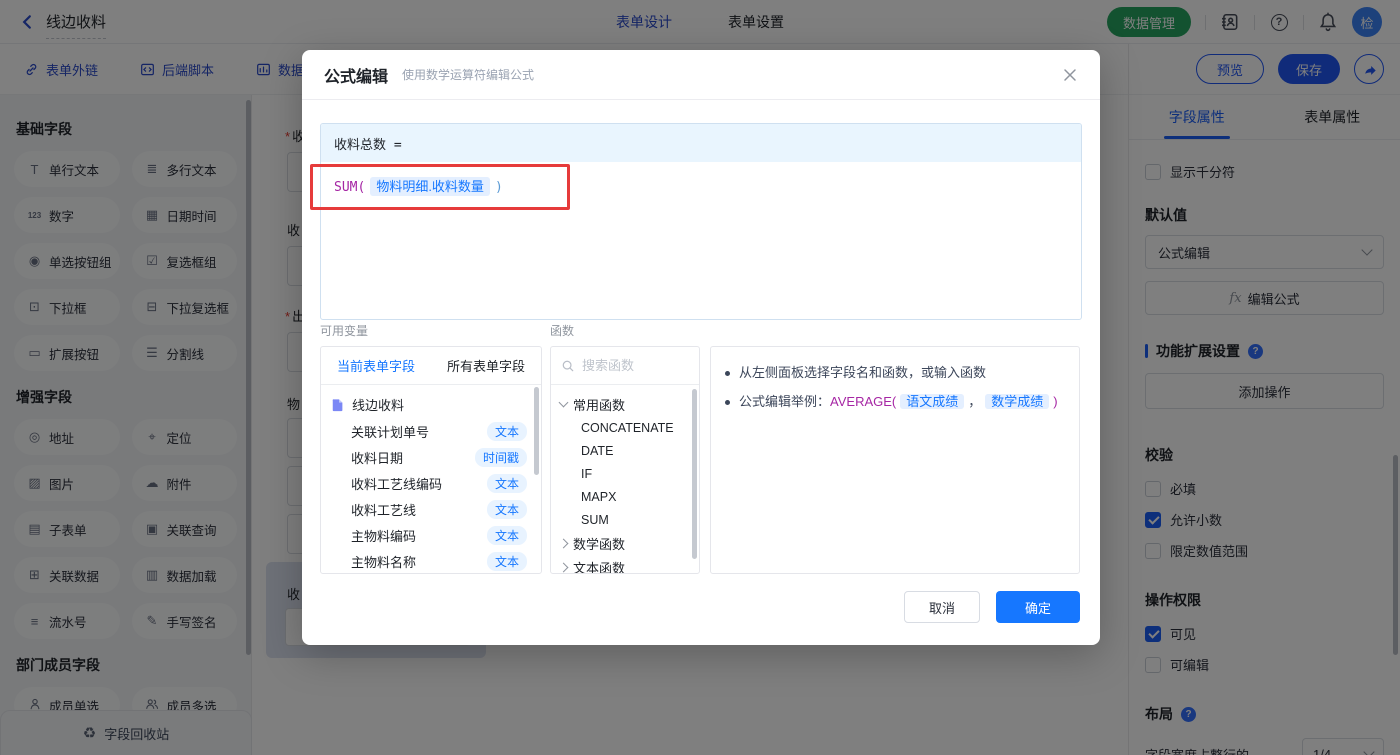 Image resolution: width=1400 pixels, height=755 pixels. Describe the element at coordinates (536, 431) in the screenshot. I see `variables-scrollbar` at that location.